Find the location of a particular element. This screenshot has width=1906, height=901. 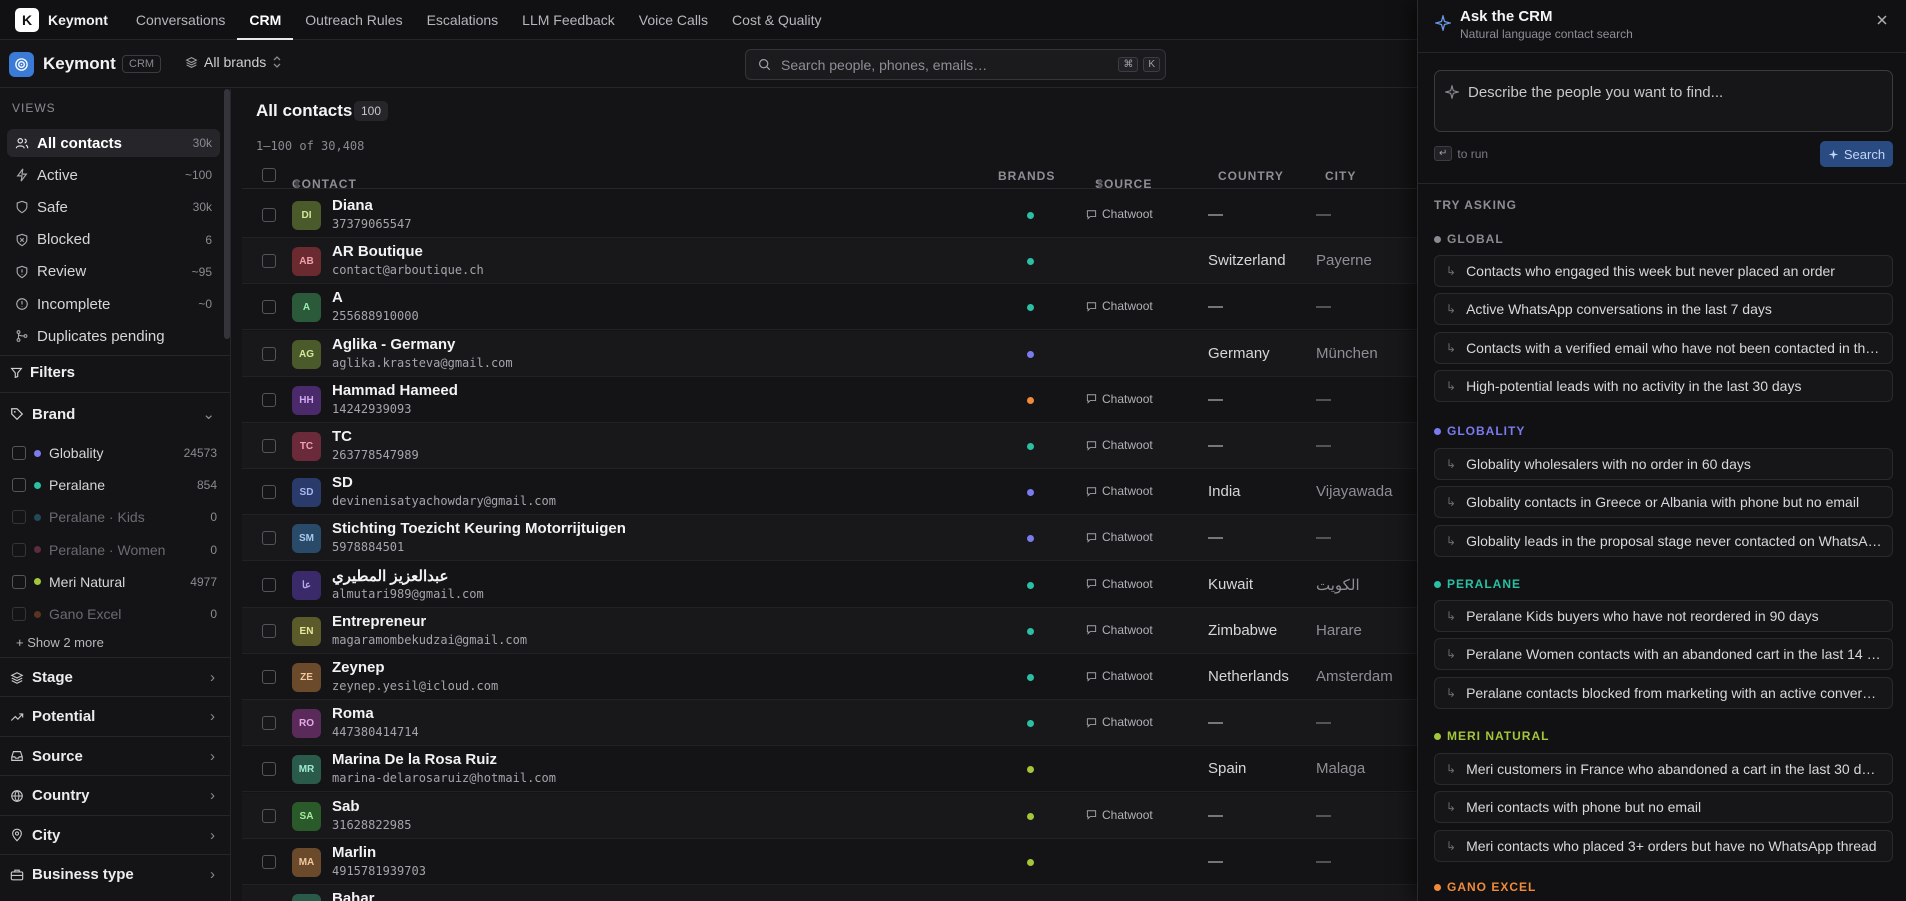

table-row: HH Hammad Hameed 14242939093 Chatwoot — — is located at coordinates (829, 400).